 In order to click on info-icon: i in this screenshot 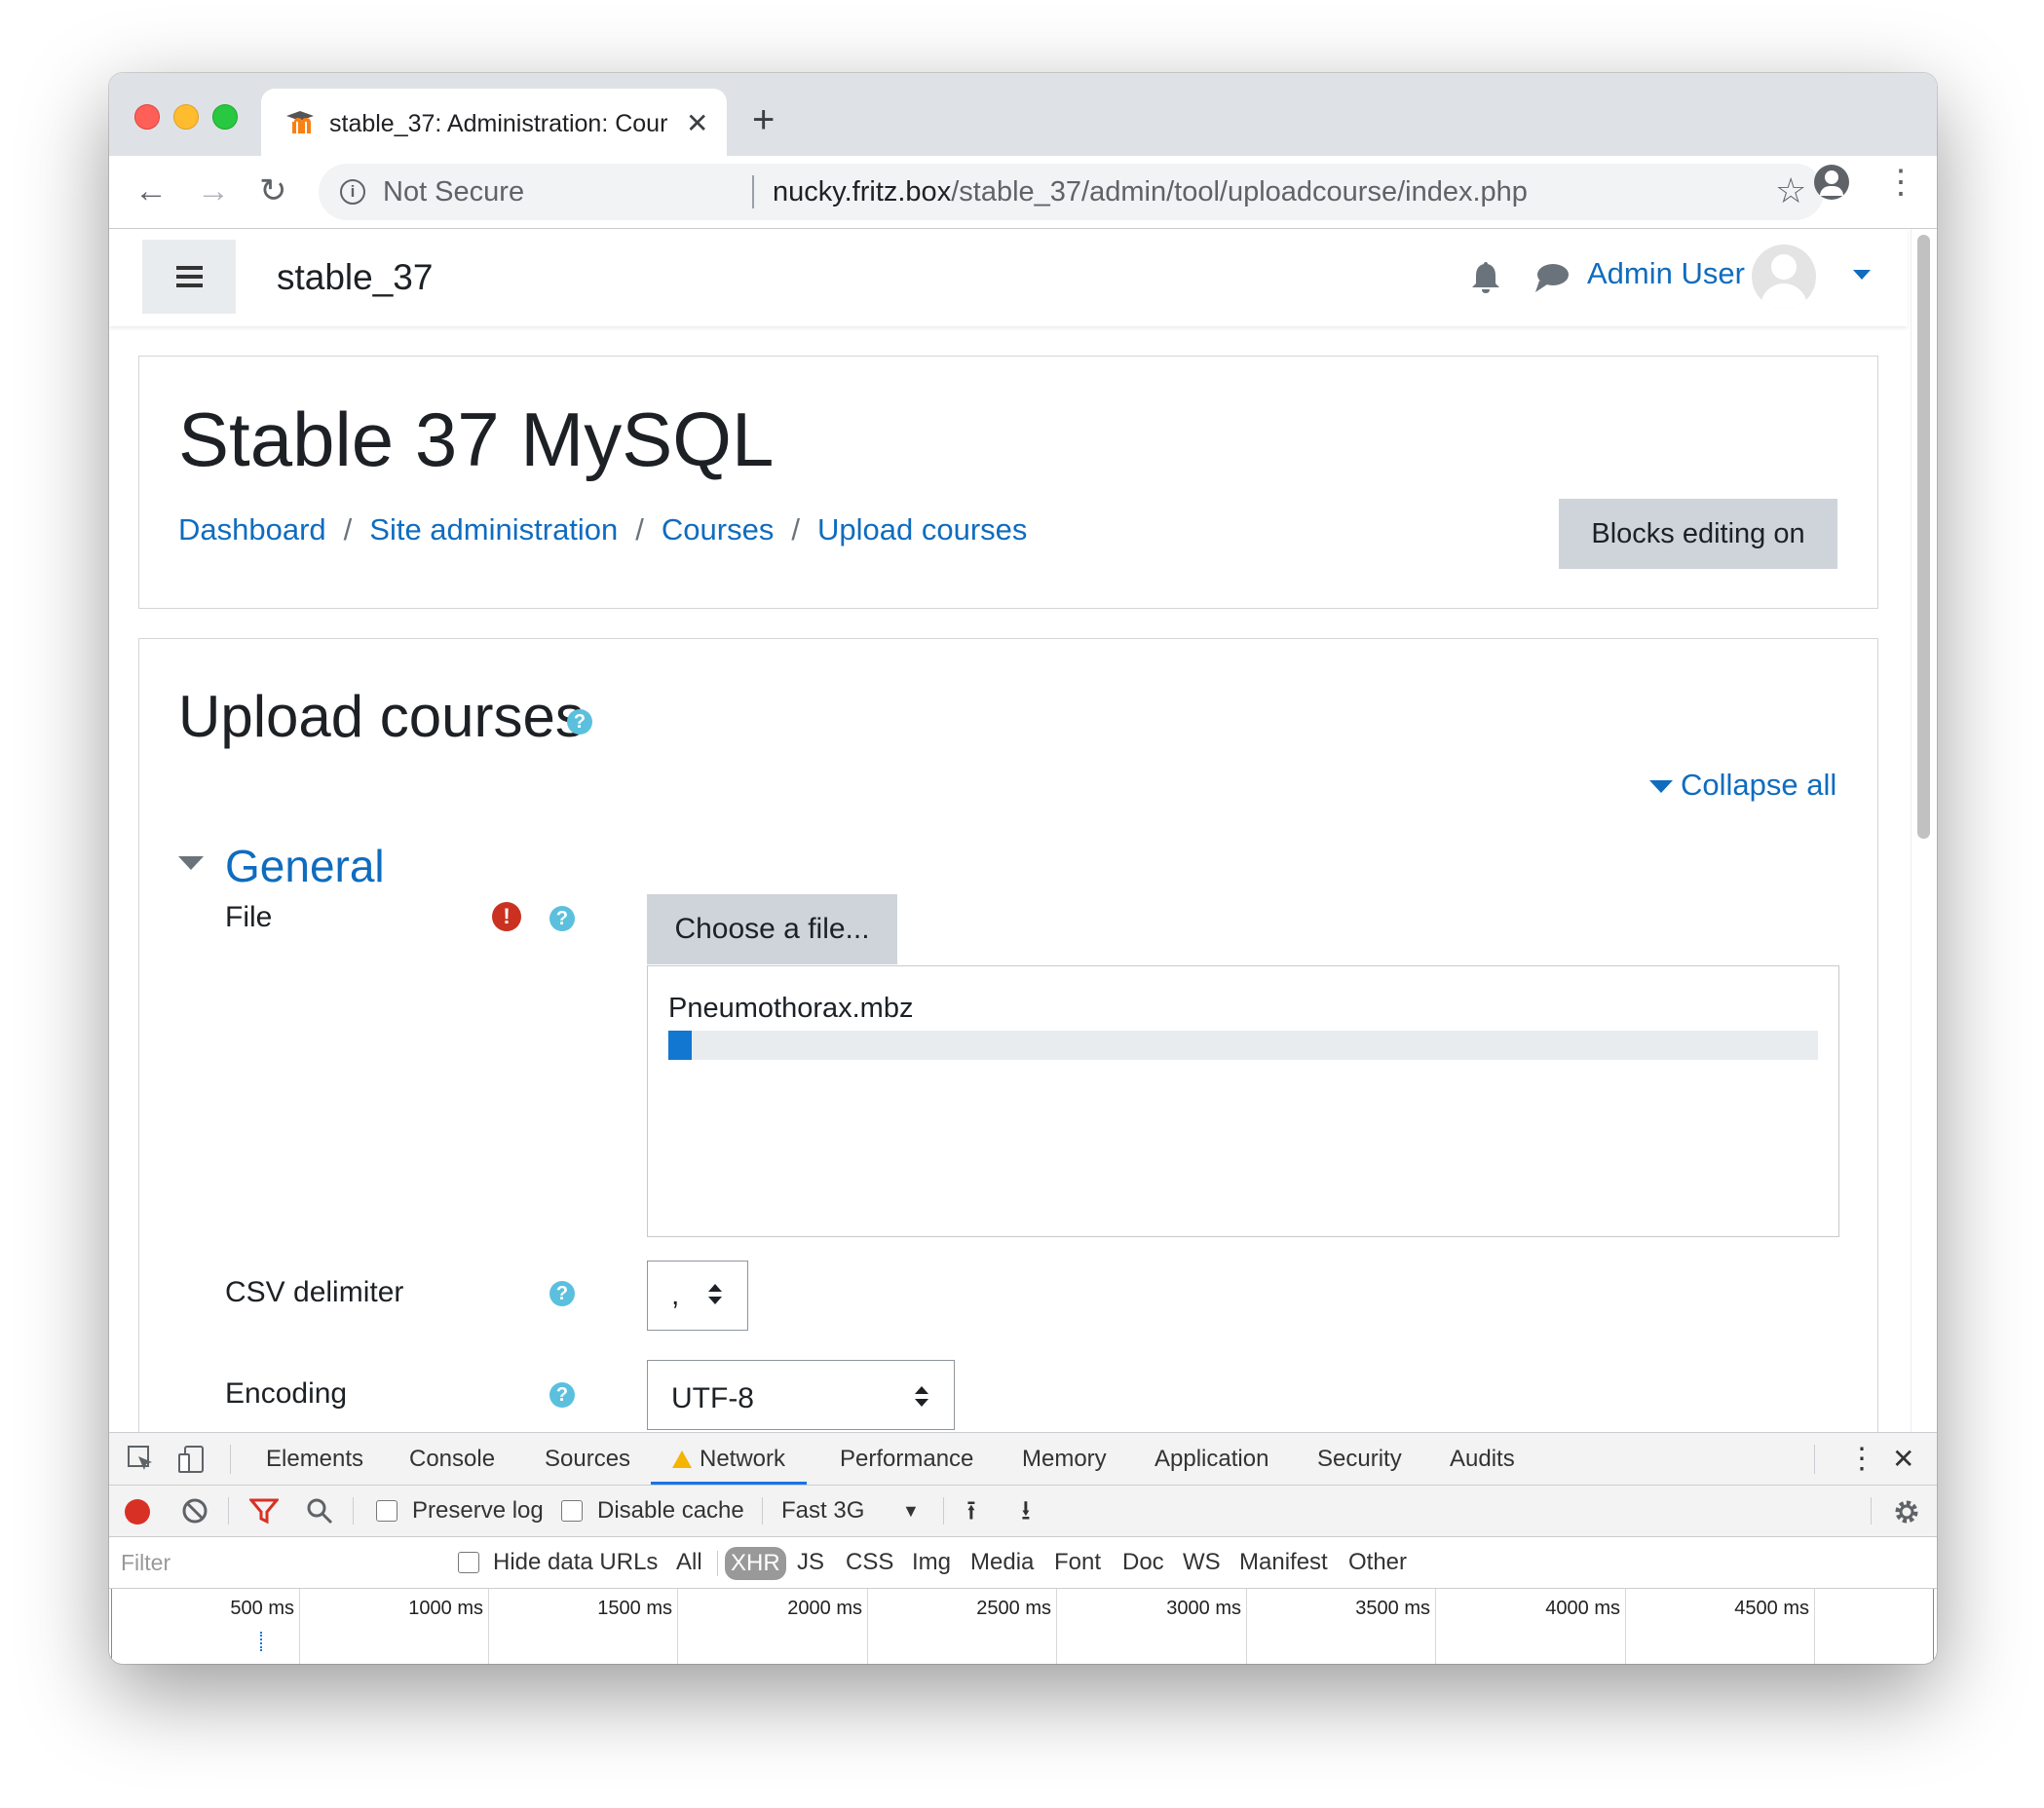, I will do `click(352, 192)`.